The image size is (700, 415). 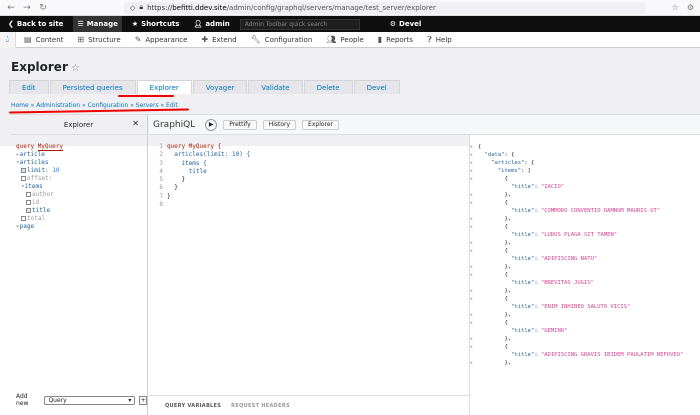 I want to click on field-page: ▸page, so click(x=78, y=227).